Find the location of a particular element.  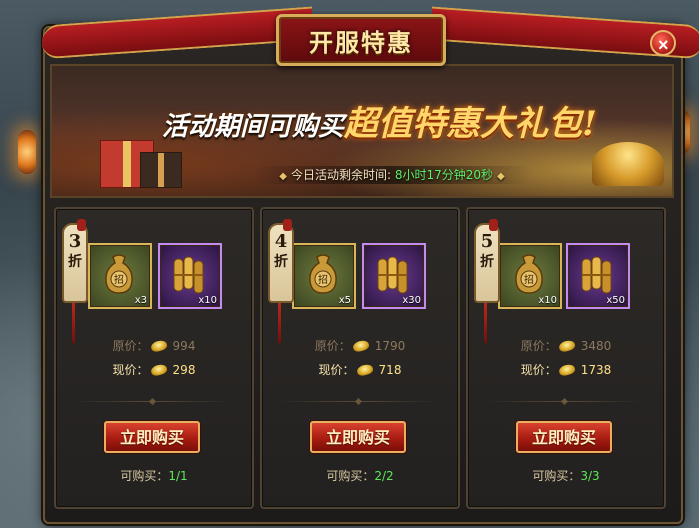

purchase-limit: 可购买：2/2 is located at coordinates (360, 475).